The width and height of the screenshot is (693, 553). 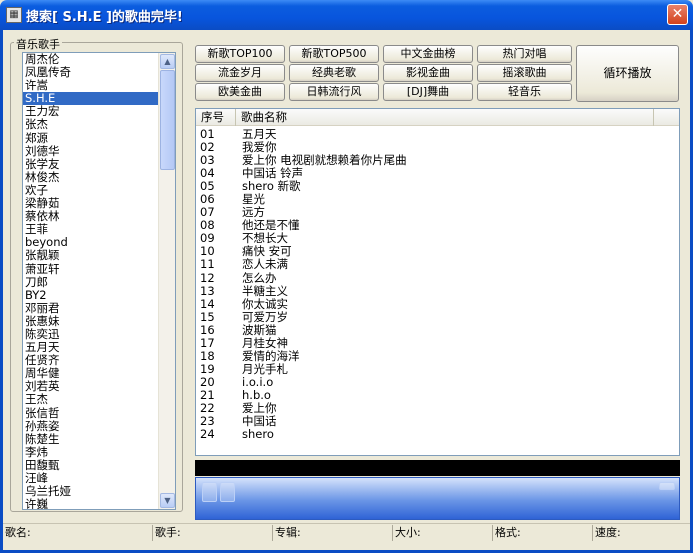 What do you see at coordinates (207, 264) in the screenshot?
I see `song-number: 11` at bounding box center [207, 264].